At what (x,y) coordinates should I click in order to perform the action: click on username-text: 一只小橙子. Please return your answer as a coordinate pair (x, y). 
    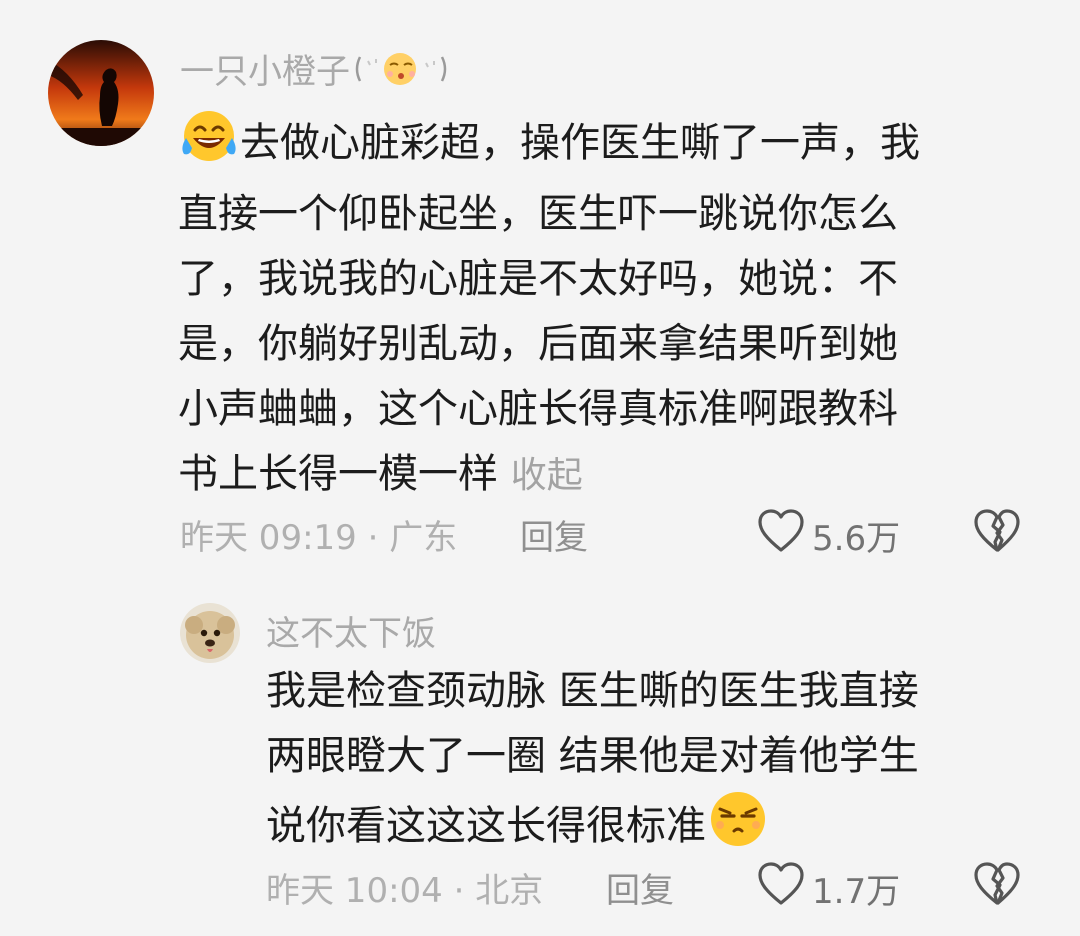
    Looking at the image, I should click on (265, 72).